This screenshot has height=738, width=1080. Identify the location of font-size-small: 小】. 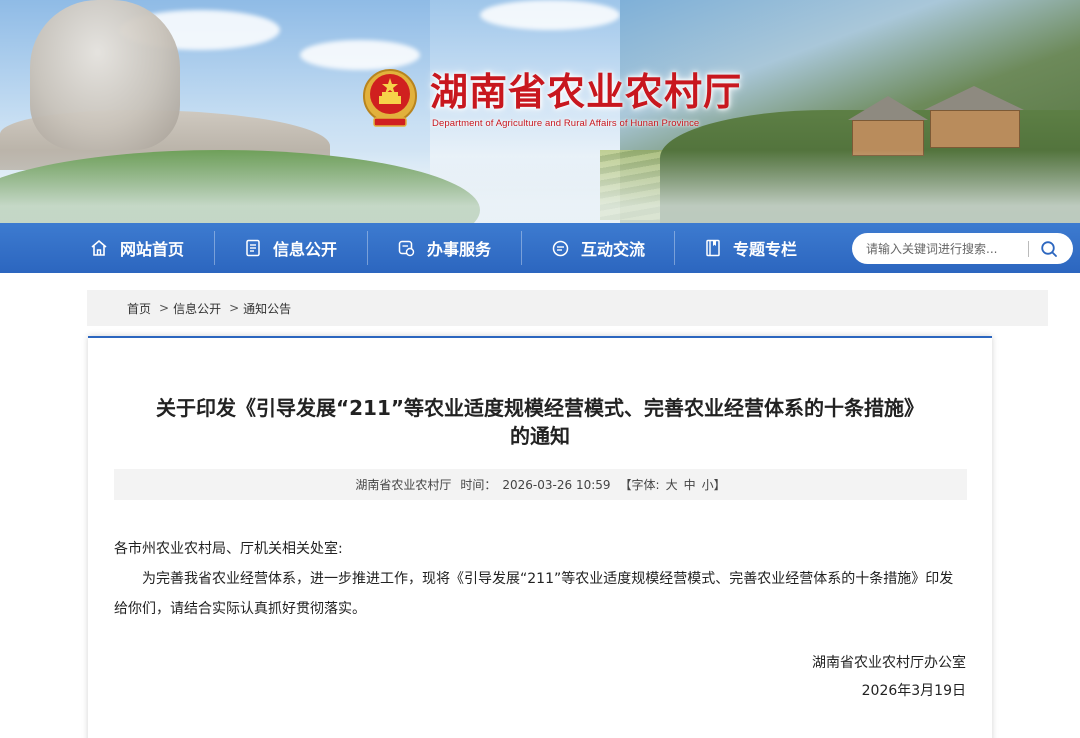
(714, 484).